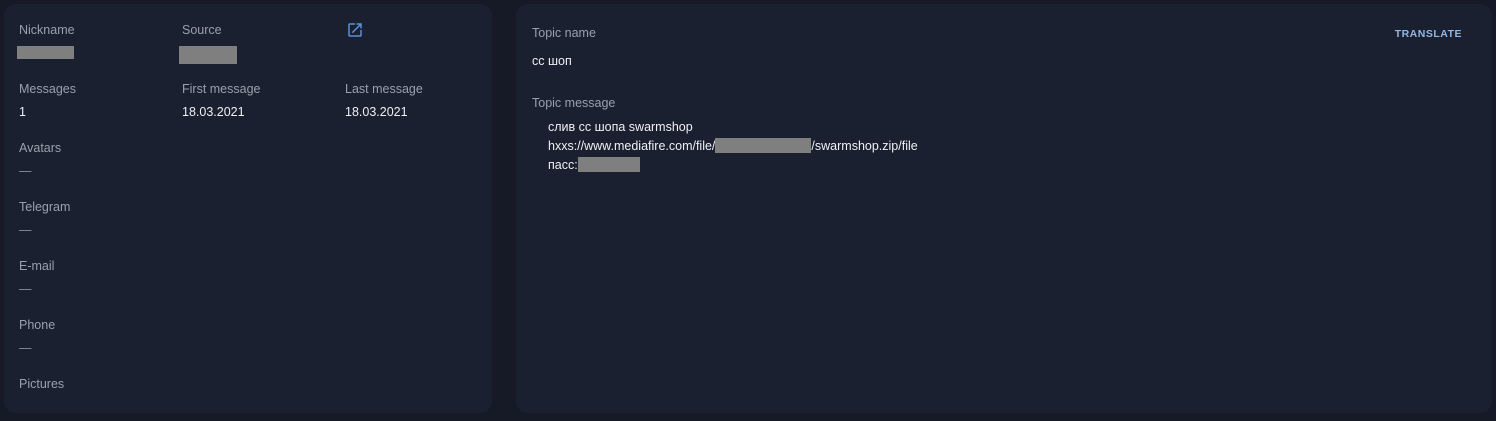  What do you see at coordinates (608, 164) in the screenshot?
I see `password-redacted` at bounding box center [608, 164].